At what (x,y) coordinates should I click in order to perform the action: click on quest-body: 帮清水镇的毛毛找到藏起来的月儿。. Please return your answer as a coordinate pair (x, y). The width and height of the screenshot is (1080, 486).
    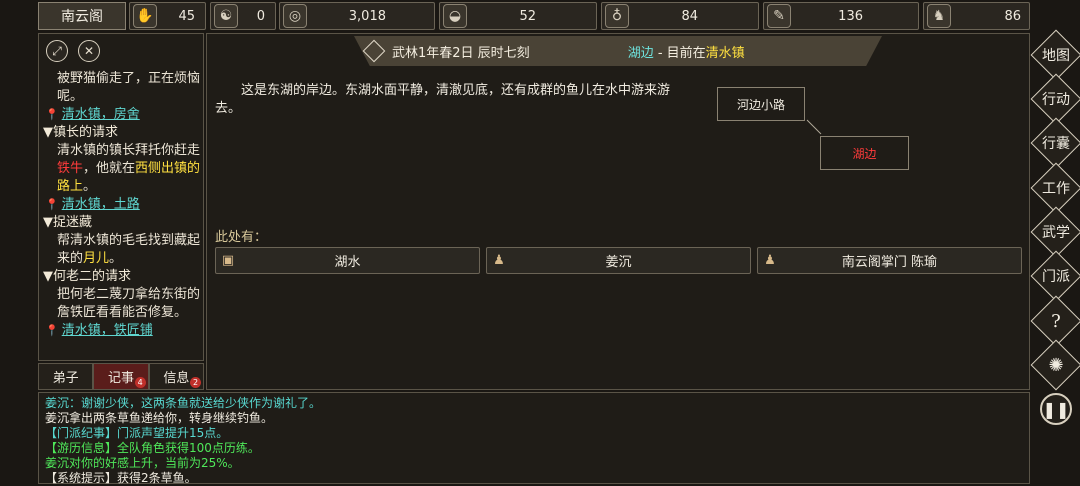
    Looking at the image, I should click on (123, 250).